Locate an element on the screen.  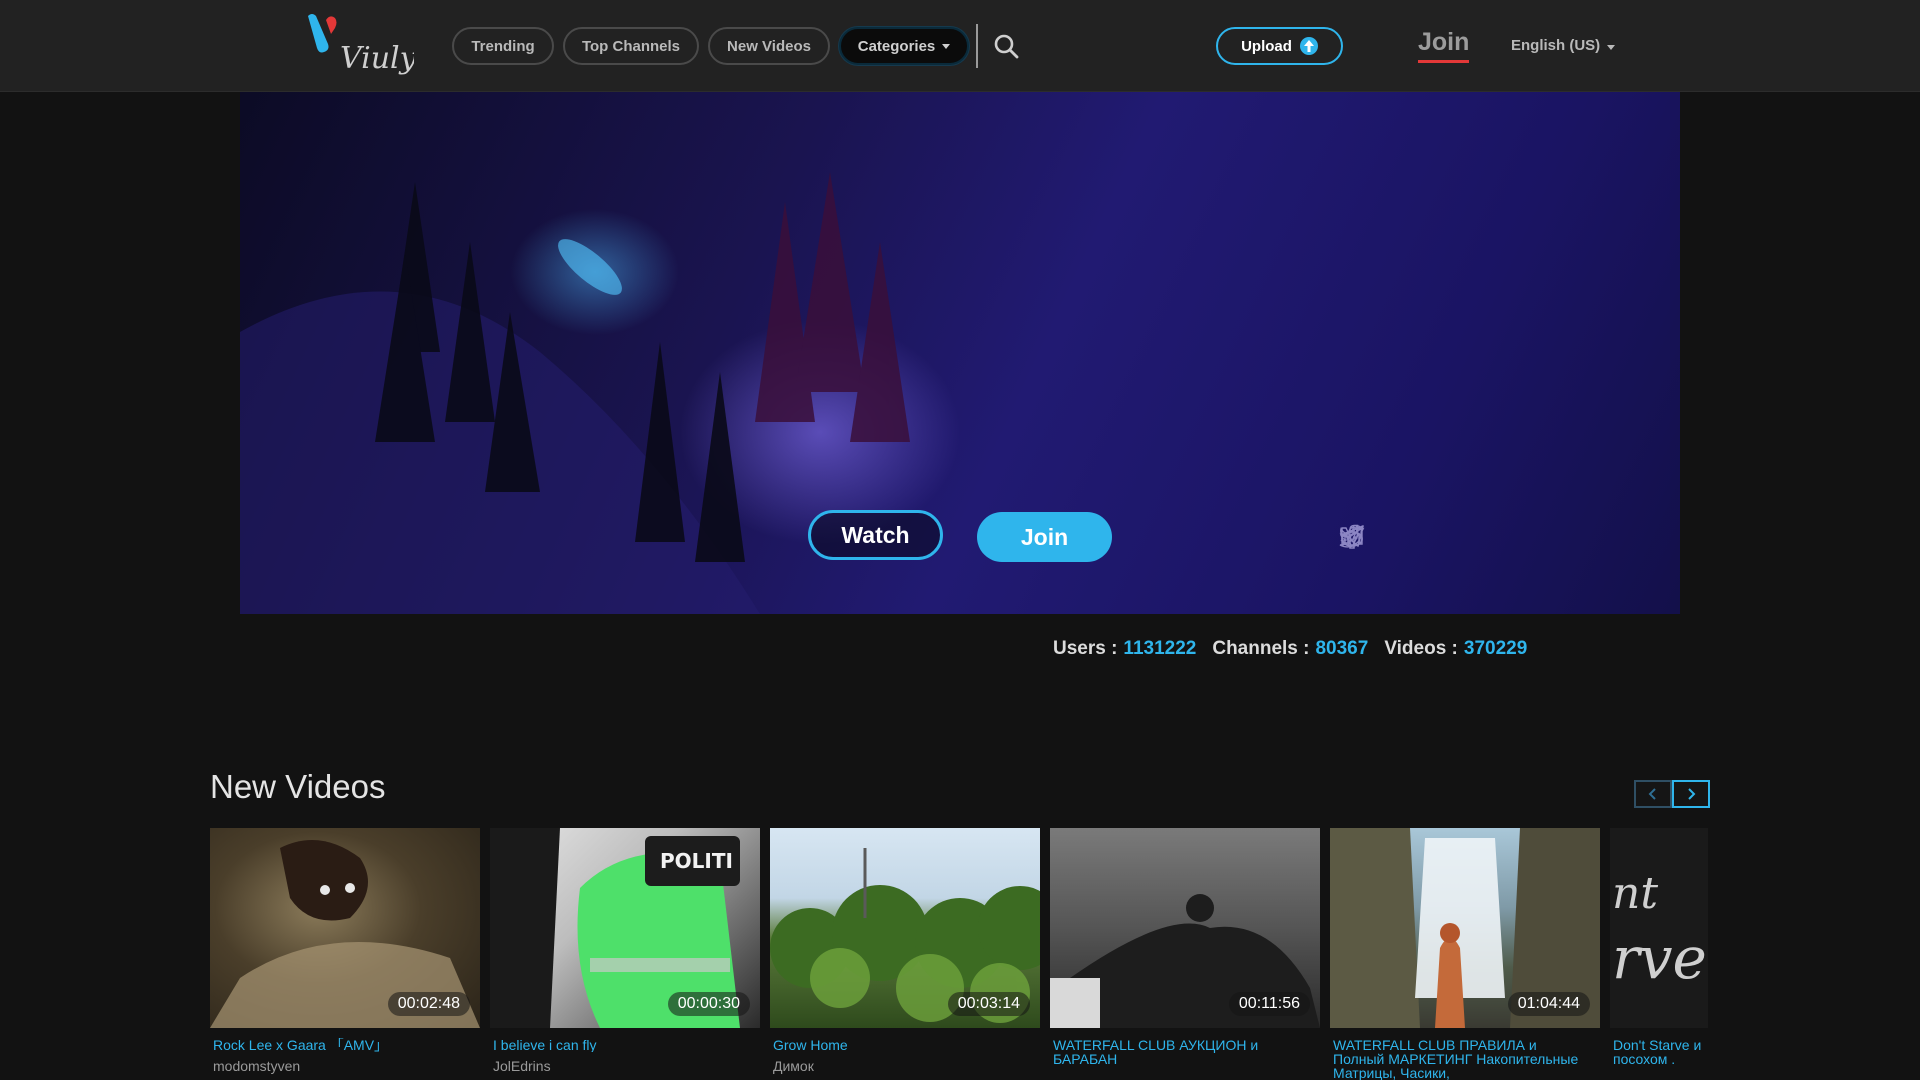
thumbnail-art: ntrve is located at coordinates (1659, 930).